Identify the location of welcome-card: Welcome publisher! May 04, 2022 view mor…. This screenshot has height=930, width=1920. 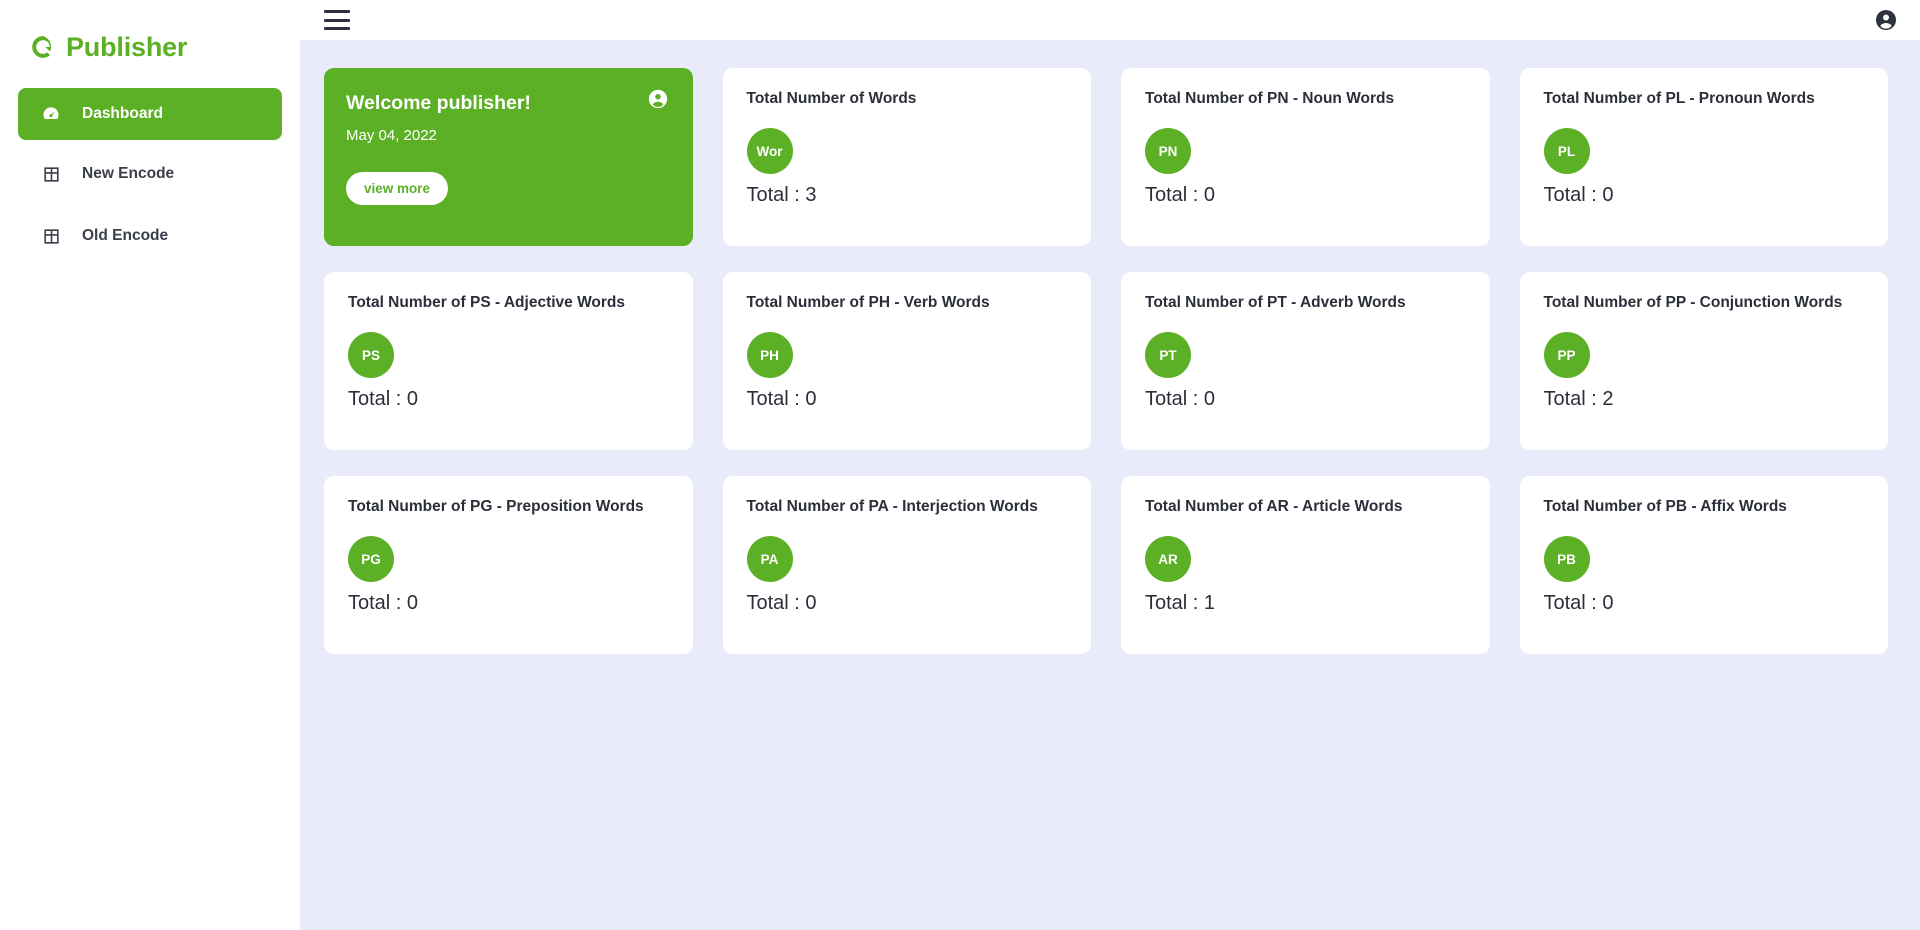
(508, 157).